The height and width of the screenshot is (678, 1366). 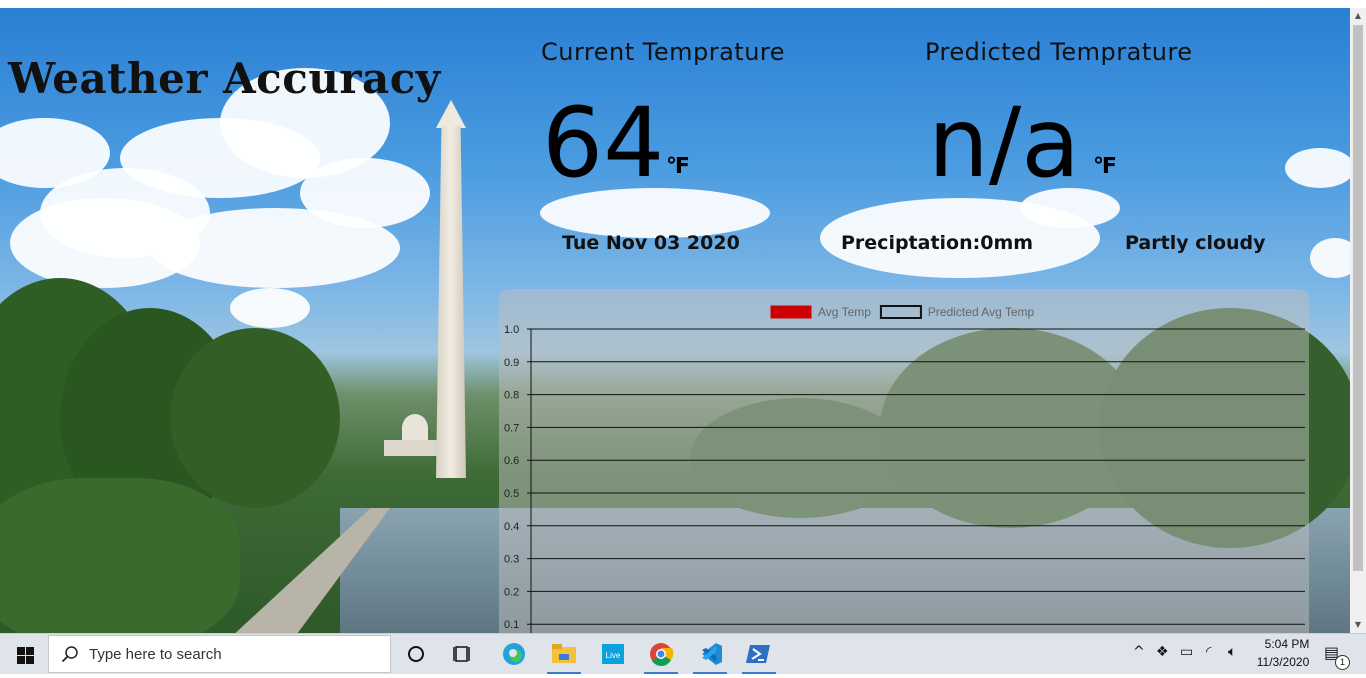 What do you see at coordinates (1232, 652) in the screenshot?
I see `volume-icon: 🔈︎` at bounding box center [1232, 652].